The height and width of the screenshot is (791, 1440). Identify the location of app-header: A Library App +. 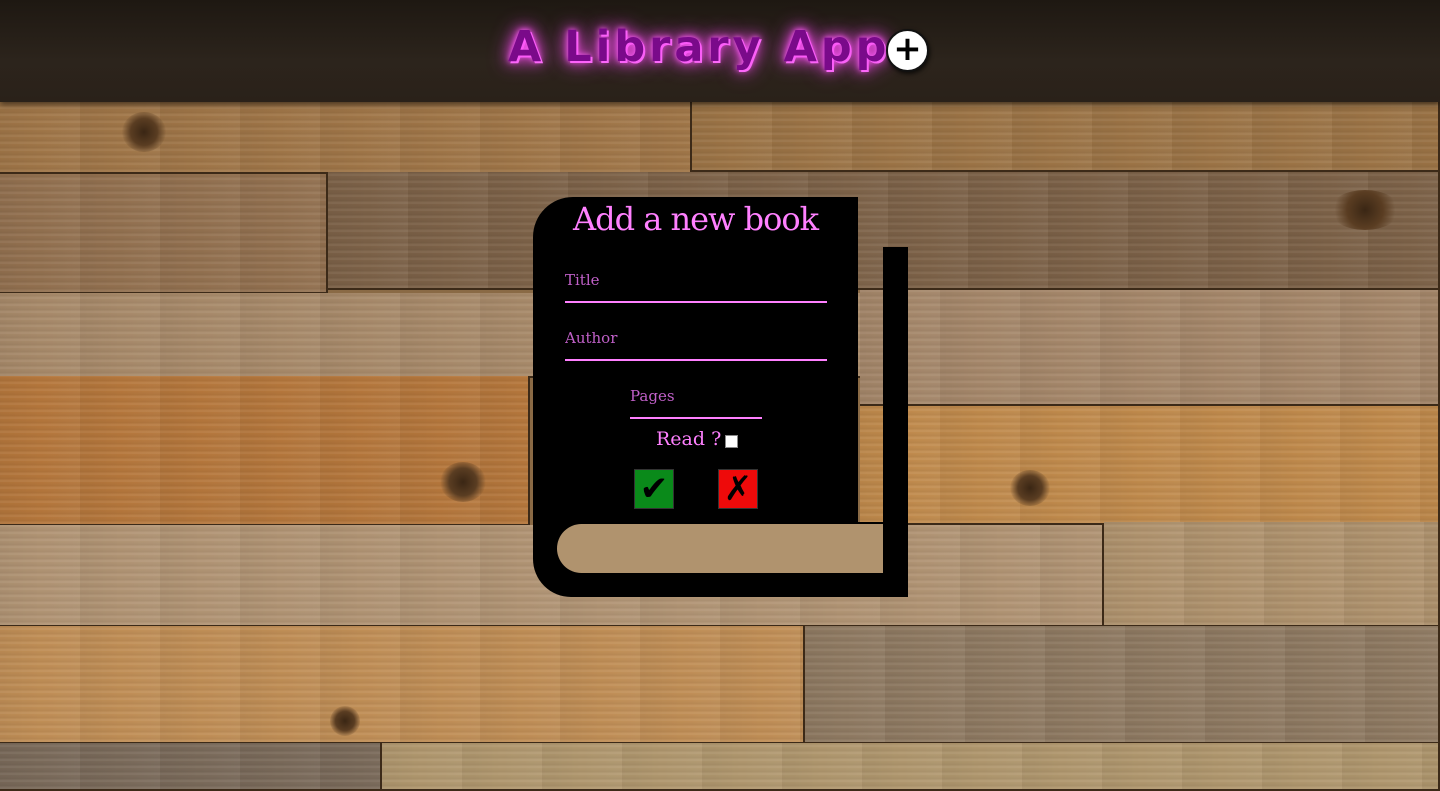
(720, 51).